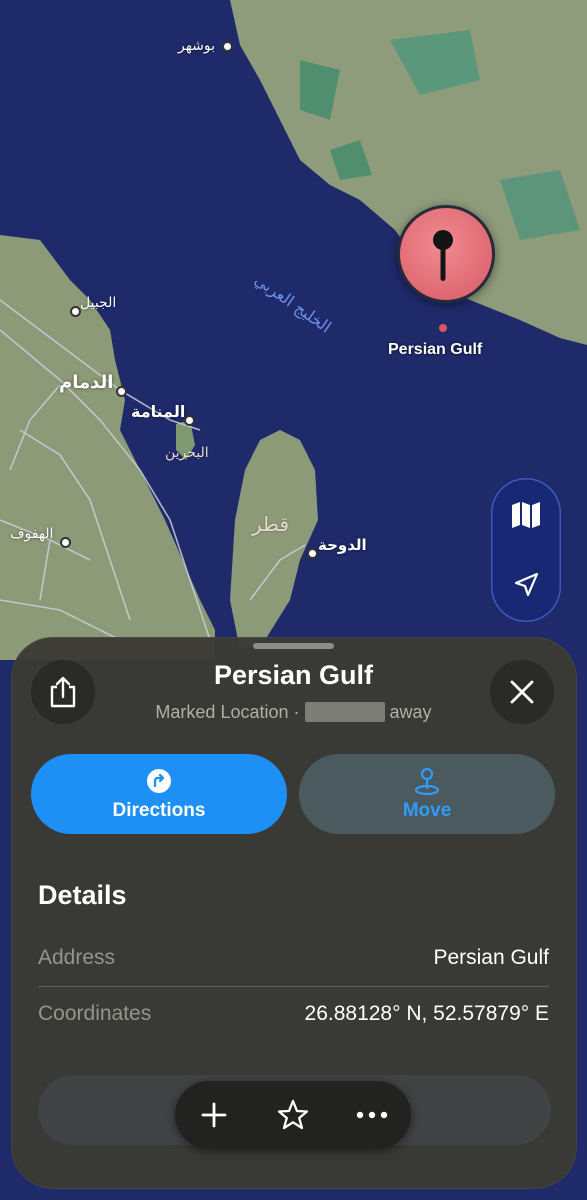  What do you see at coordinates (443, 328) in the screenshot?
I see `pin-location-dot` at bounding box center [443, 328].